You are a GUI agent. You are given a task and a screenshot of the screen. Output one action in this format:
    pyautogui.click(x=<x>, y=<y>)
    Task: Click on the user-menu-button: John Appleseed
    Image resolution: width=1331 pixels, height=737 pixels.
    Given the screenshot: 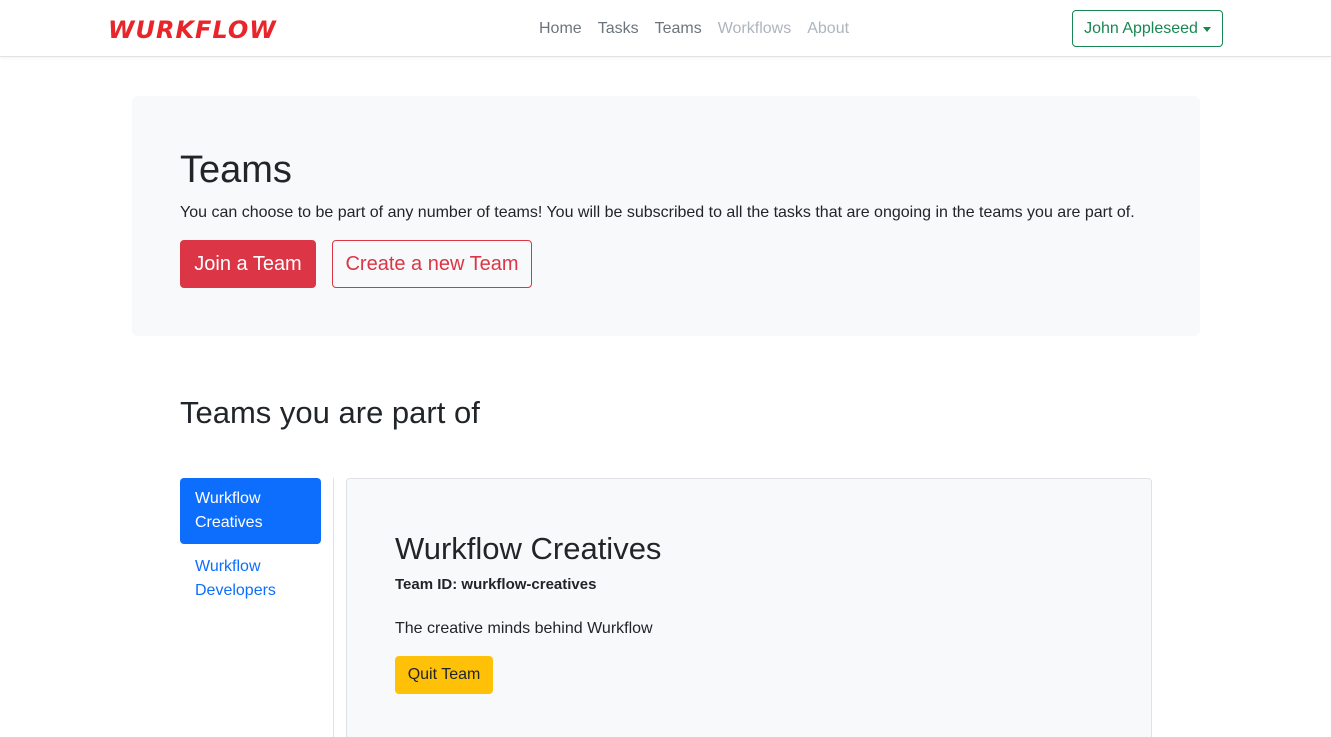 What is the action you would take?
    pyautogui.click(x=1147, y=28)
    